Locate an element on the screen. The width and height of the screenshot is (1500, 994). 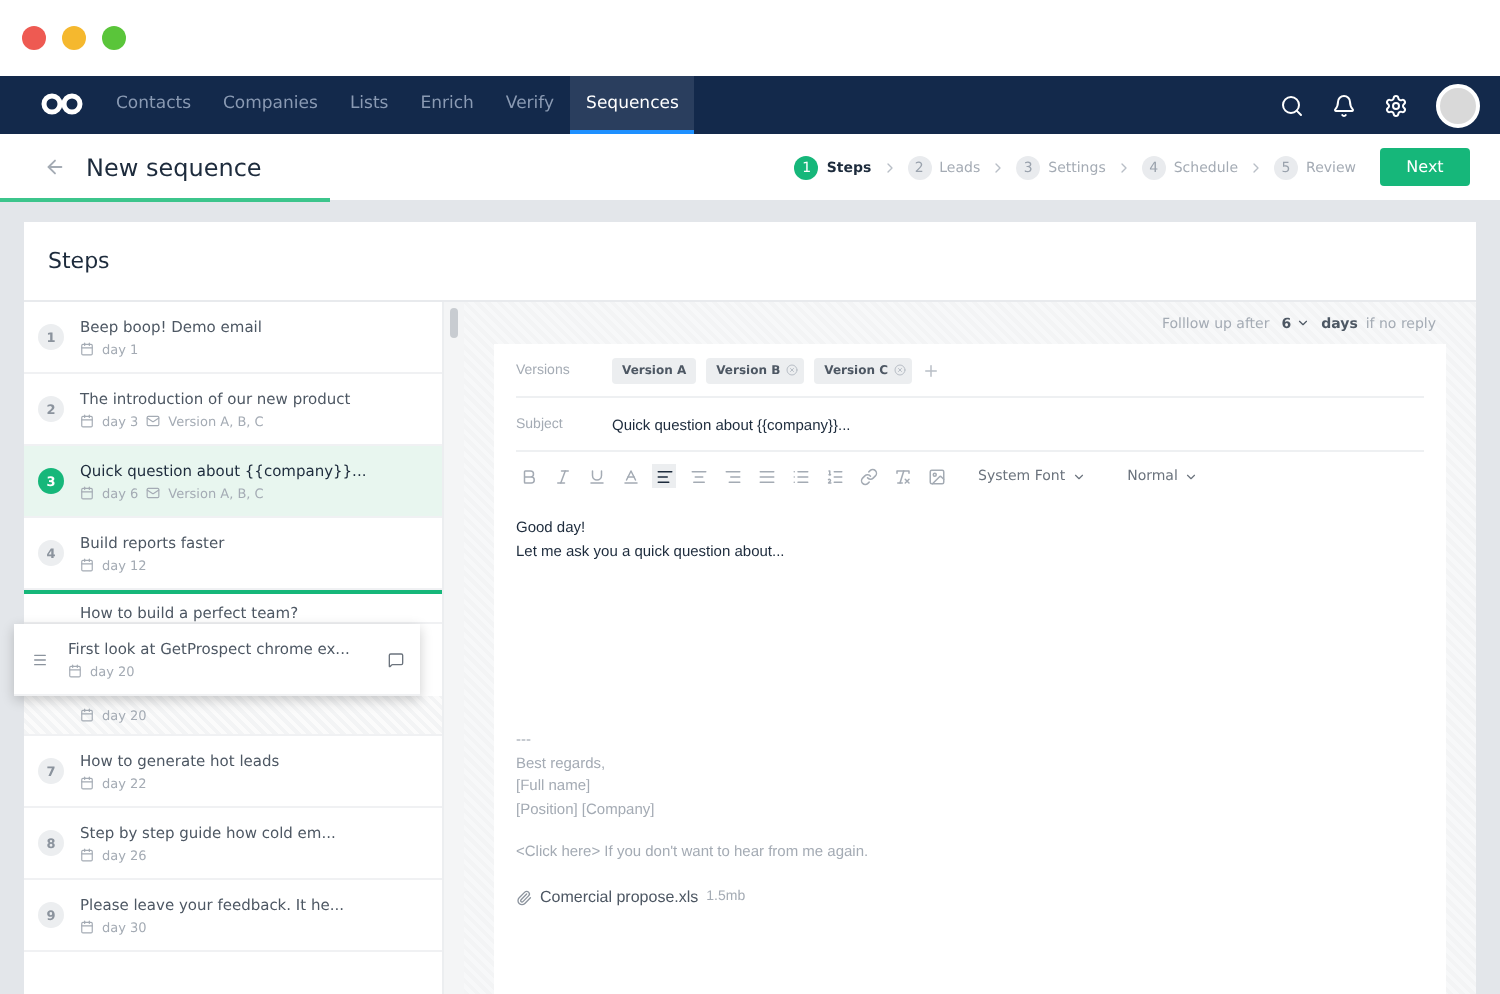
settings-icon is located at coordinates (1396, 105).